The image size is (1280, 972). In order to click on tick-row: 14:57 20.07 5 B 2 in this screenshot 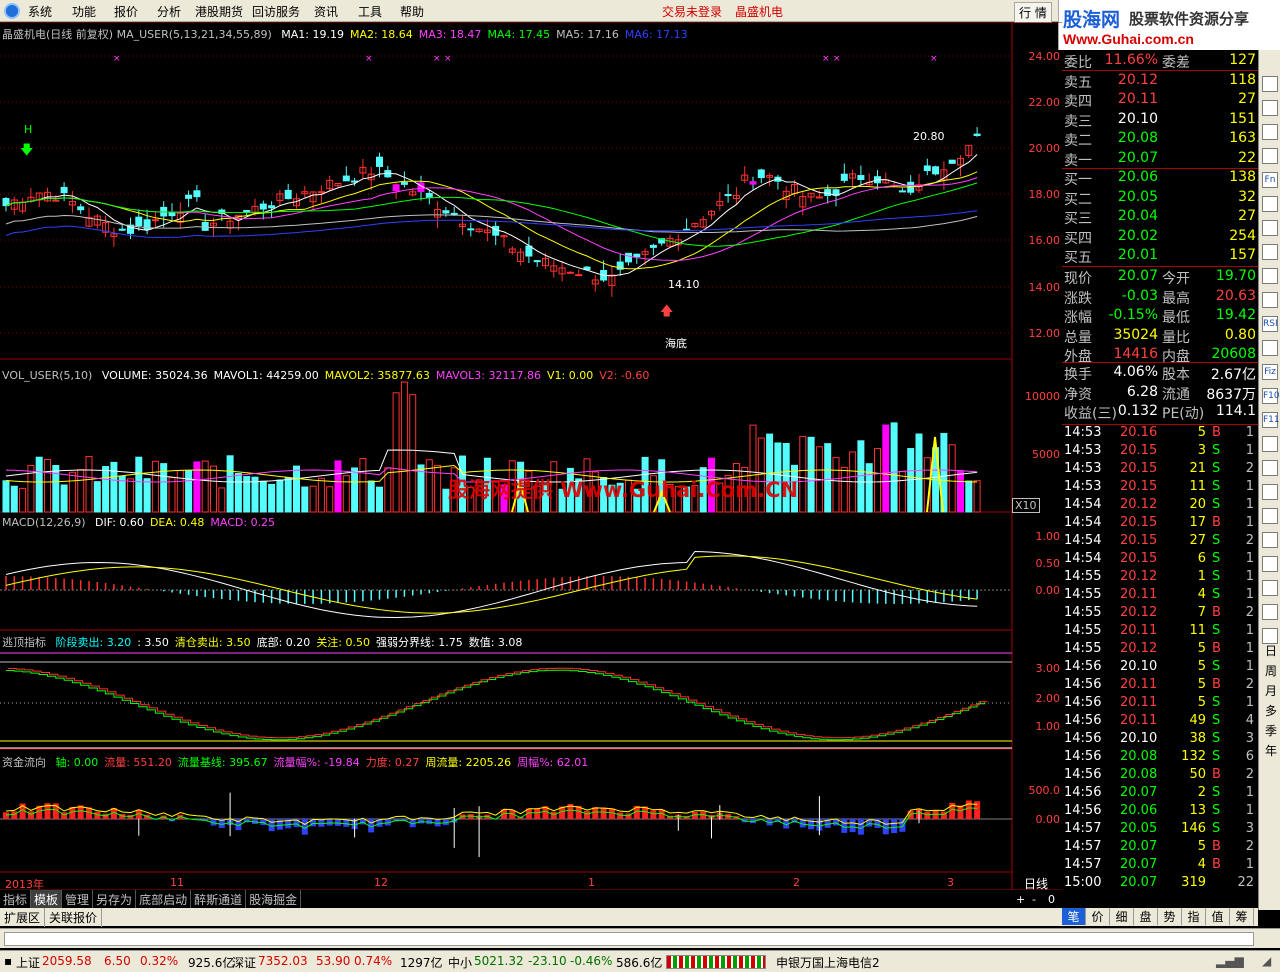, I will do `click(1160, 848)`.